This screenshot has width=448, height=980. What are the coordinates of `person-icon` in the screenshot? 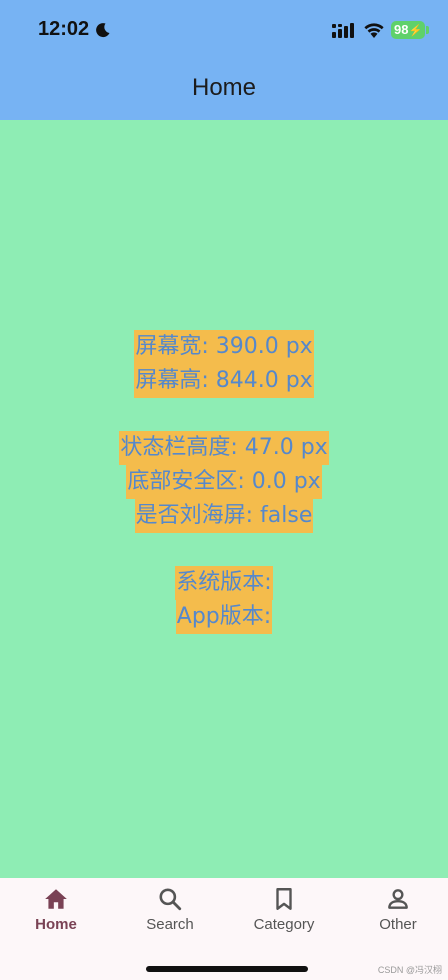 It's located at (398, 899).